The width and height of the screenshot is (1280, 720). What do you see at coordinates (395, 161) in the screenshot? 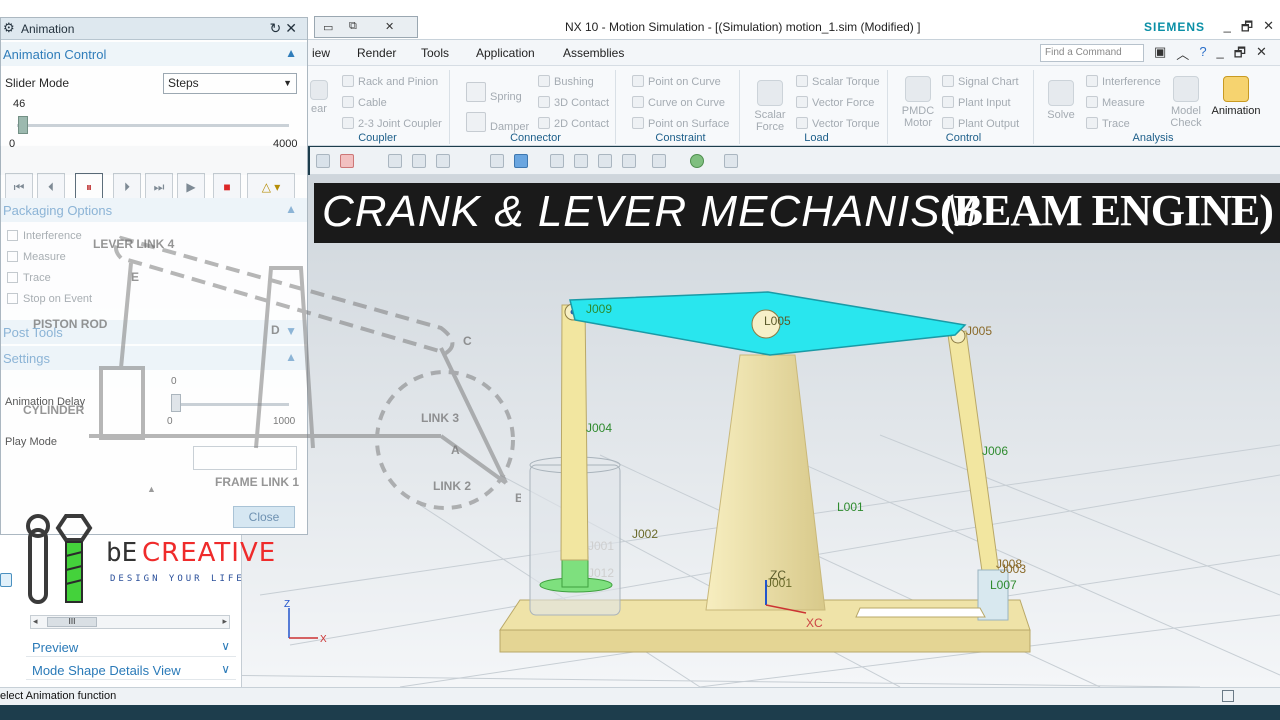
I see `snap-icon` at bounding box center [395, 161].